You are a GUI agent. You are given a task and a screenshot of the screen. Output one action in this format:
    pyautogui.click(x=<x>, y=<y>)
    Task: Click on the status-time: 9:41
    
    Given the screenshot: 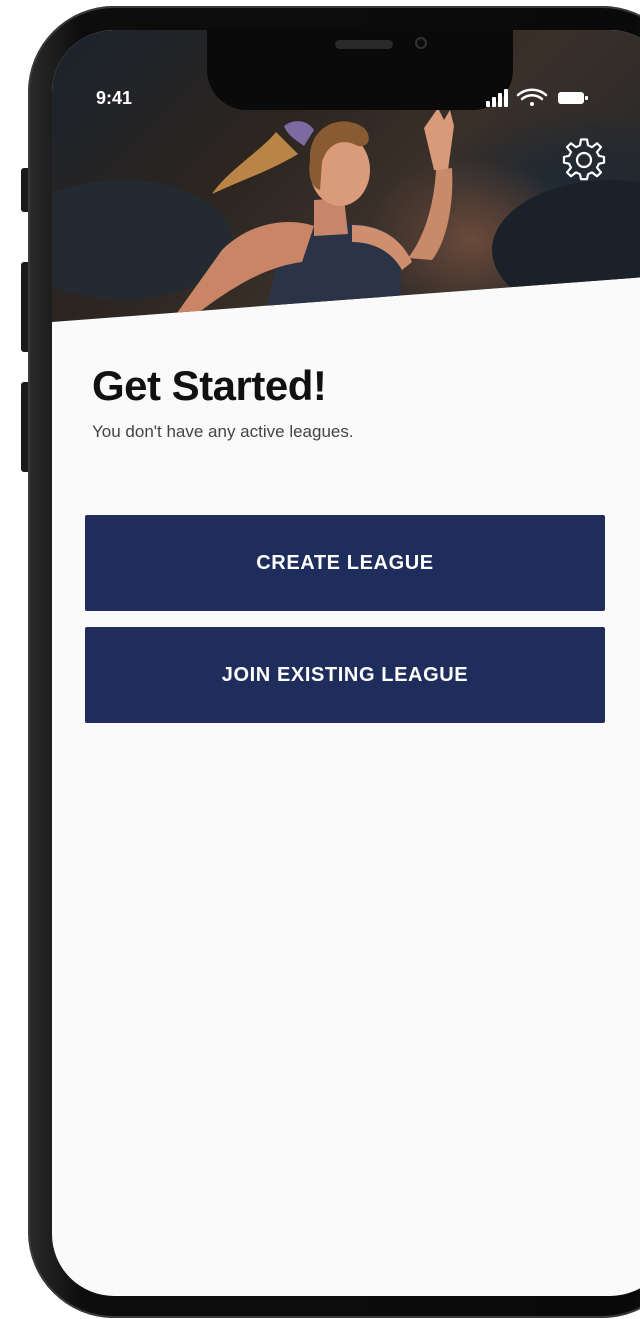 What is the action you would take?
    pyautogui.click(x=114, y=98)
    